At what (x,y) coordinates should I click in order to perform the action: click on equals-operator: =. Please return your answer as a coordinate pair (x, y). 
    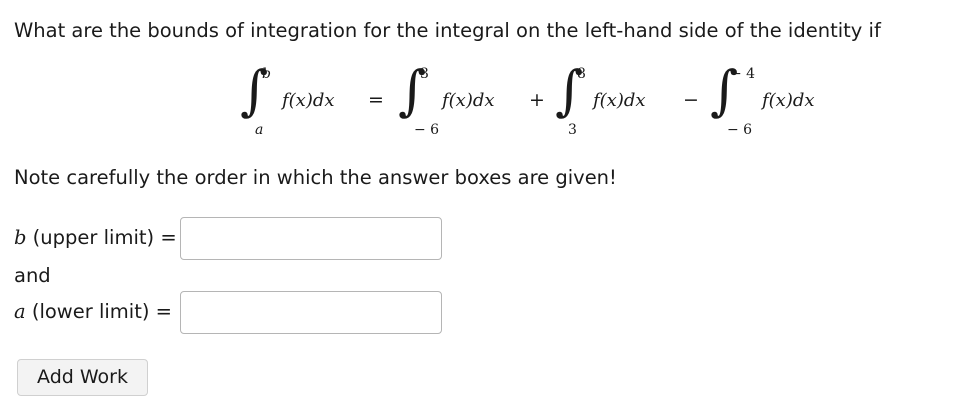
    Looking at the image, I should click on (376, 100).